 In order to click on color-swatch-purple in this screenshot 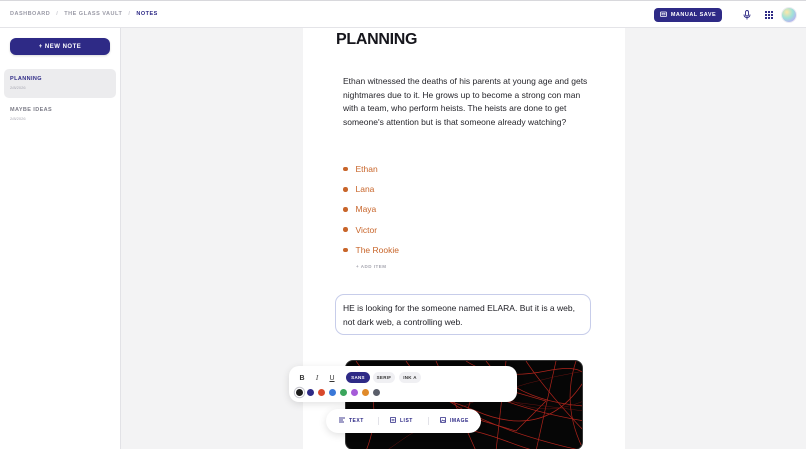, I will do `click(354, 392)`.